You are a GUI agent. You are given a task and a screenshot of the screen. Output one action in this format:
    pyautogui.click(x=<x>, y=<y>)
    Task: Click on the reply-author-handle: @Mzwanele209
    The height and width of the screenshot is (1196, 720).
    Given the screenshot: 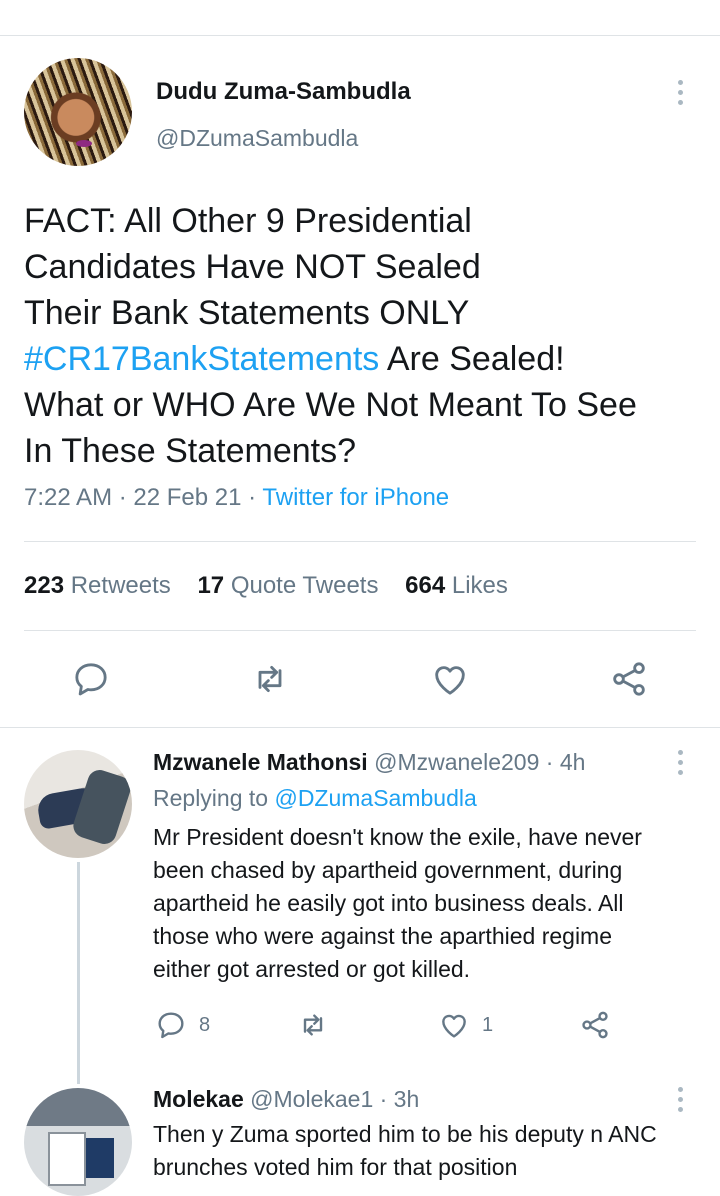 What is the action you would take?
    pyautogui.click(x=456, y=762)
    